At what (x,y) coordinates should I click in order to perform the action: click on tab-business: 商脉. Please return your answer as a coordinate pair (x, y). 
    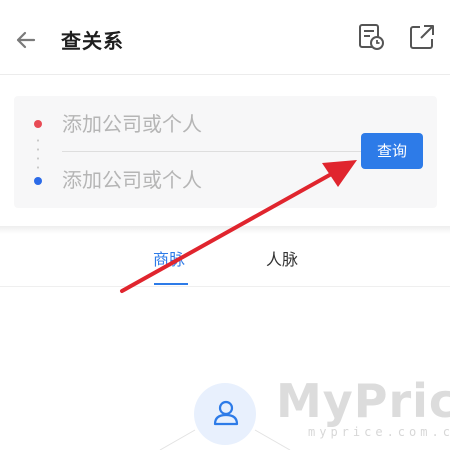
    Looking at the image, I should click on (169, 258).